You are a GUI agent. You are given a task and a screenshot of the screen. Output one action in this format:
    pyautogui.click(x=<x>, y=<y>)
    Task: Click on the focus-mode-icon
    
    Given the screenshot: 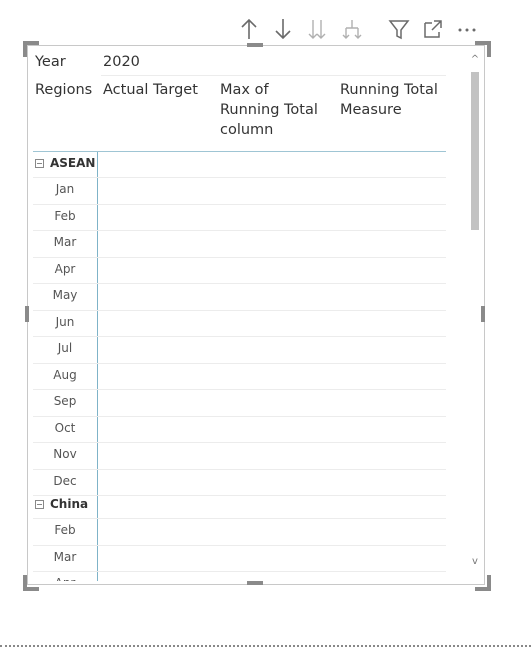 What is the action you would take?
    pyautogui.click(x=433, y=29)
    